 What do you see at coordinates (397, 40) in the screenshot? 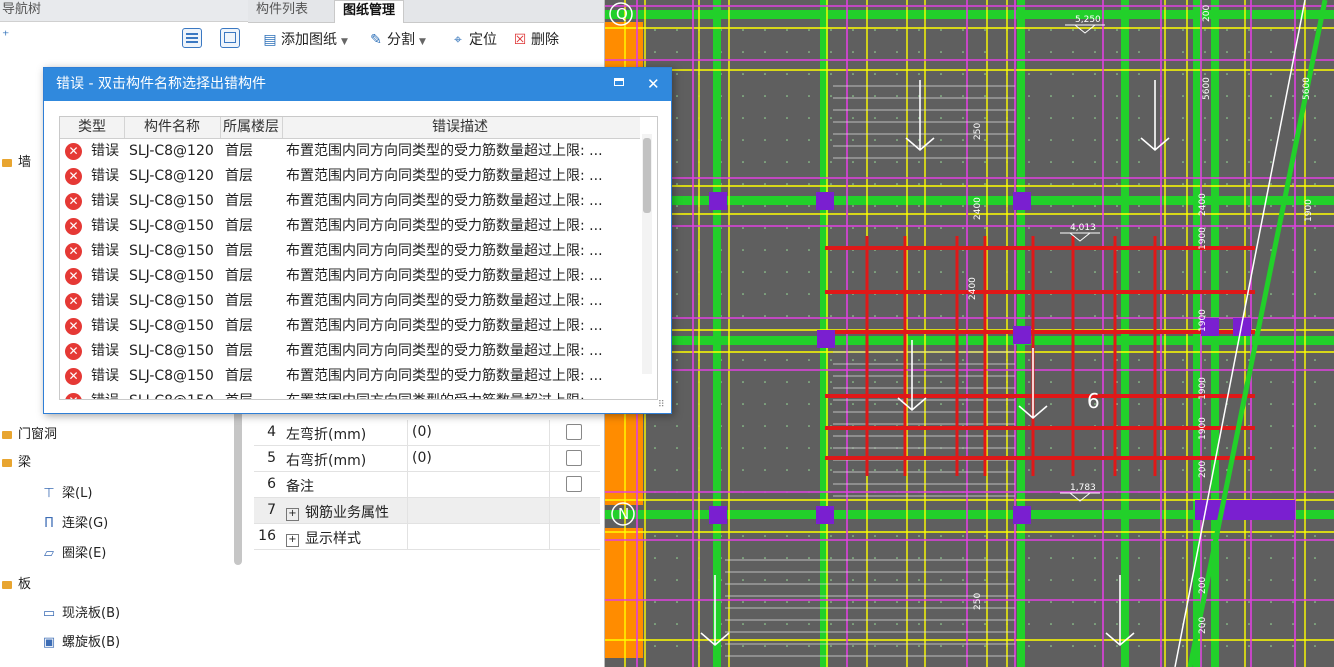
I see `split-button: ✎ 分割 ▼` at bounding box center [397, 40].